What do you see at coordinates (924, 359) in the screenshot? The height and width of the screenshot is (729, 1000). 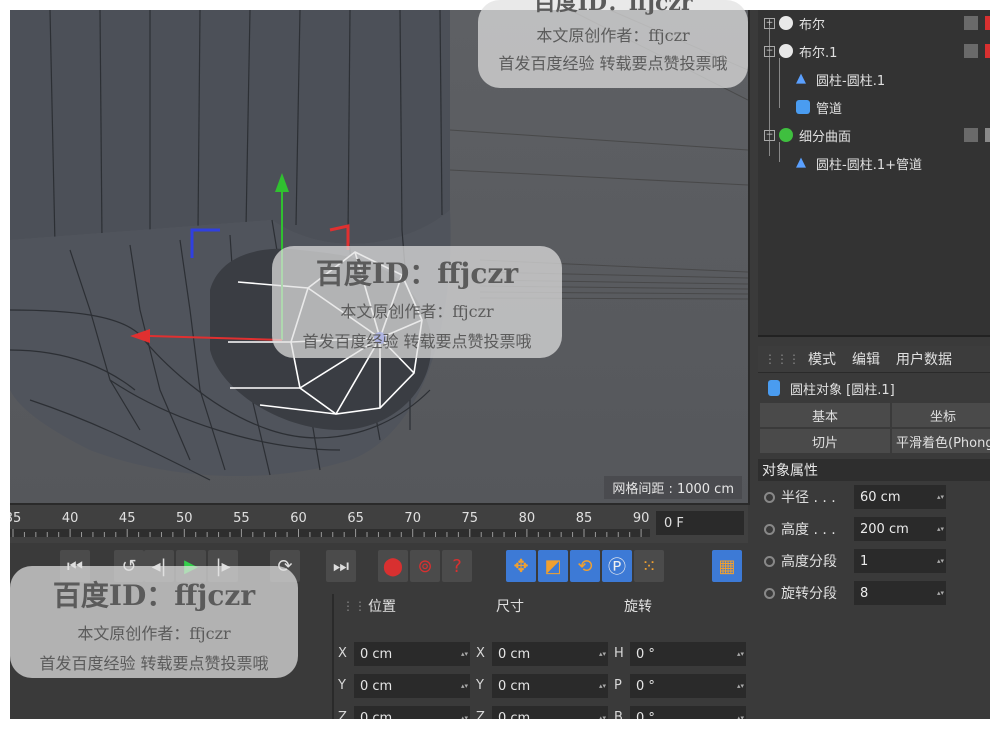 I see `menu-user-data: 用户数据` at bounding box center [924, 359].